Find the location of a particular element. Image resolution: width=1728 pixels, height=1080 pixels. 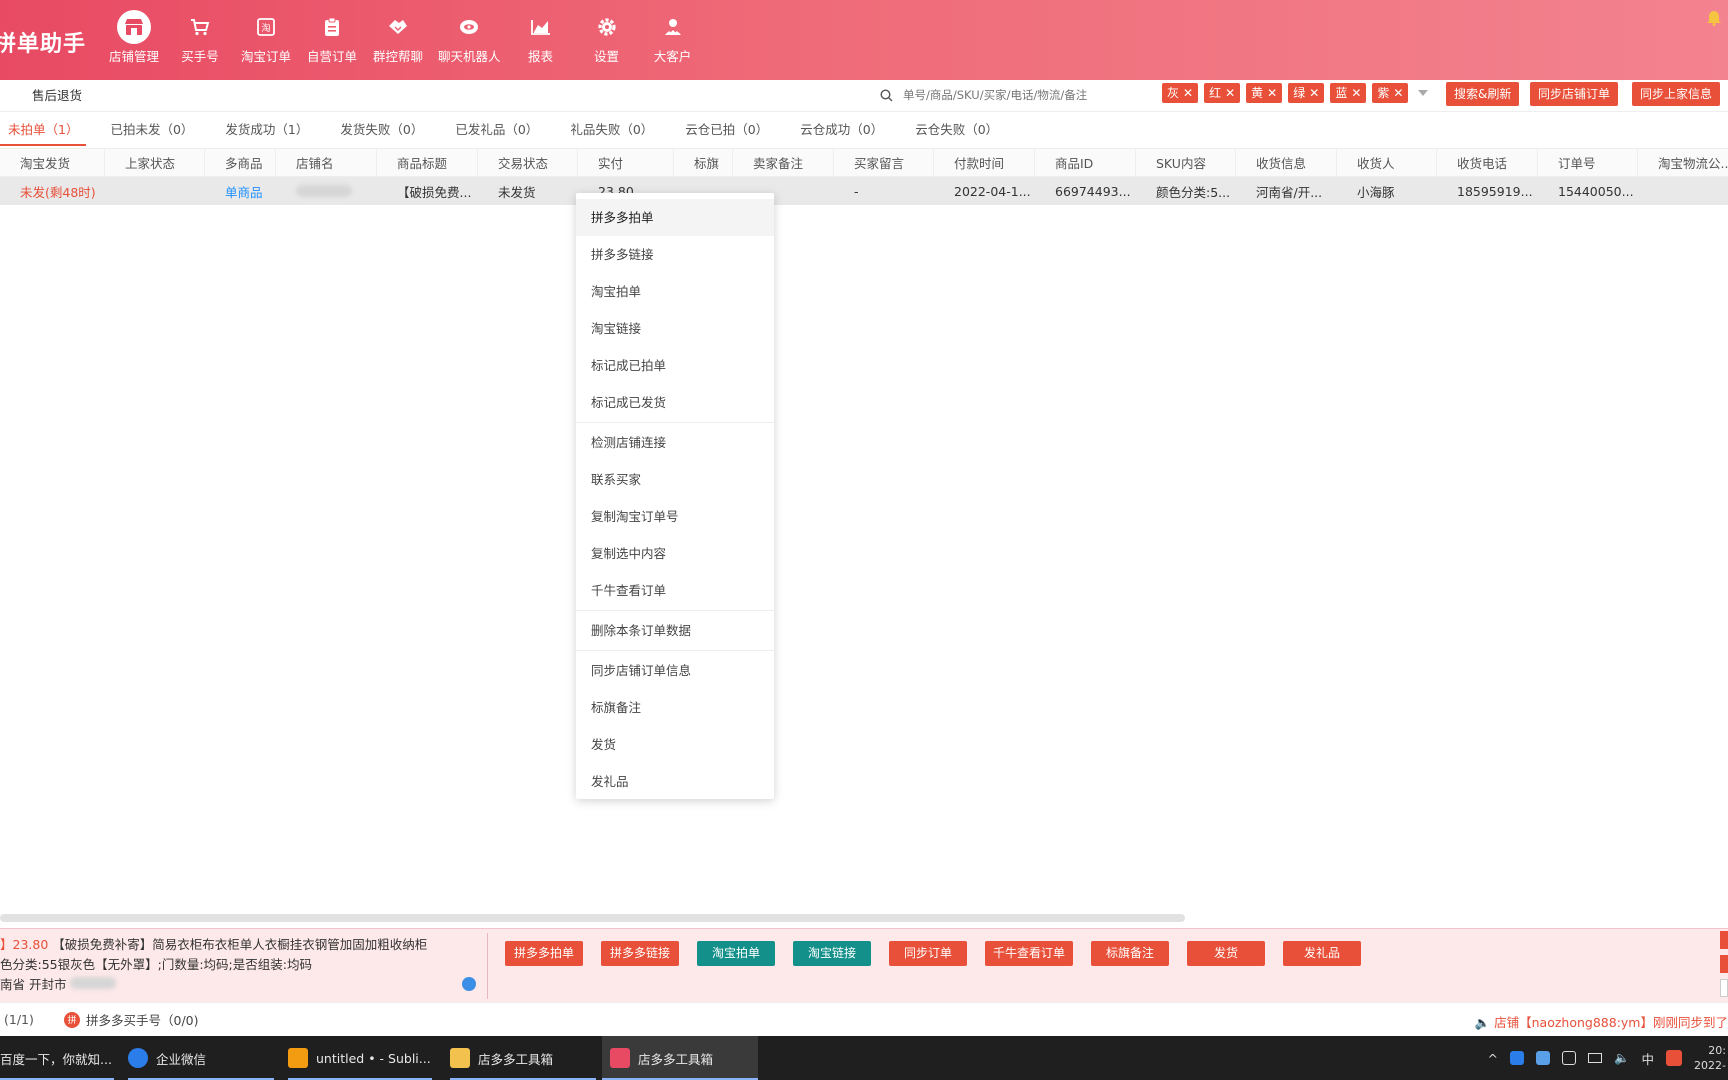

search-refresh-button: 搜索&刷新 is located at coordinates (1483, 94).